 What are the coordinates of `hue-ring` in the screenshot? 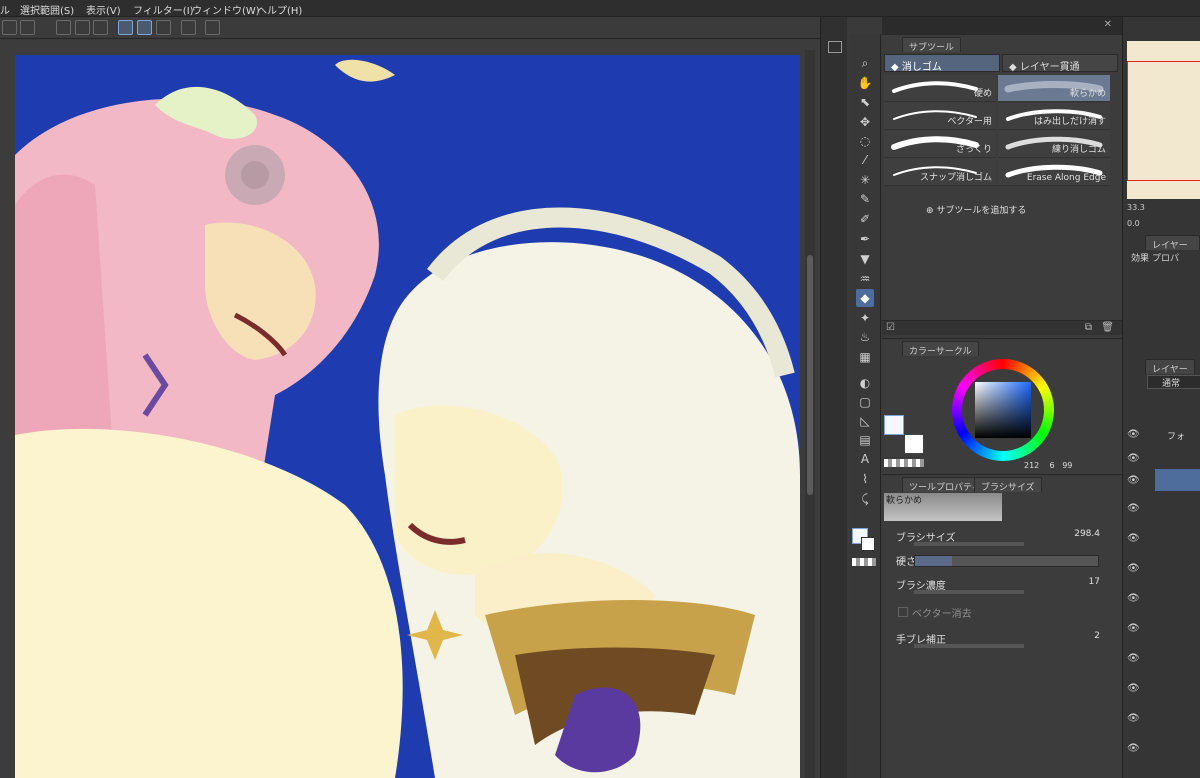 It's located at (1003, 410).